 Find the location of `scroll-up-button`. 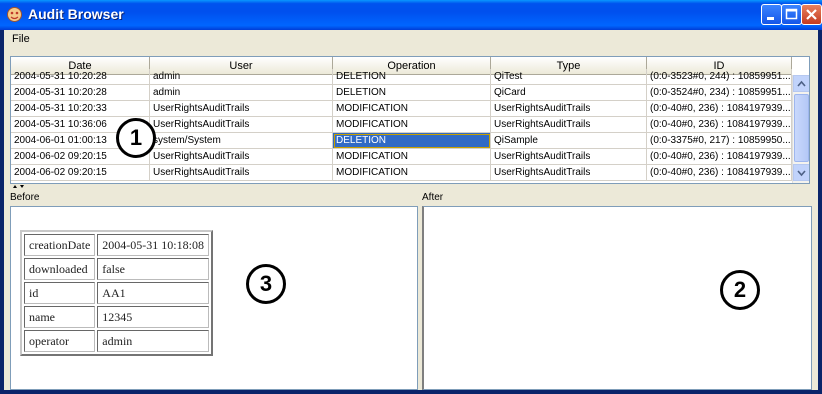

scroll-up-button is located at coordinates (801, 83).